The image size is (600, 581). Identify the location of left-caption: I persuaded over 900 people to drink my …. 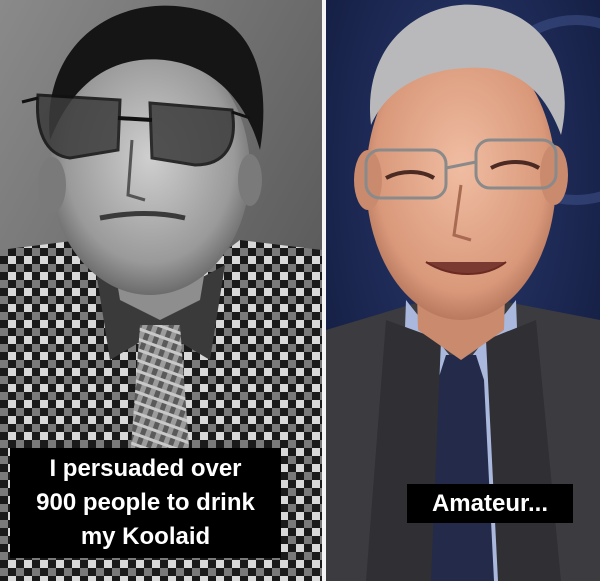
(145, 503).